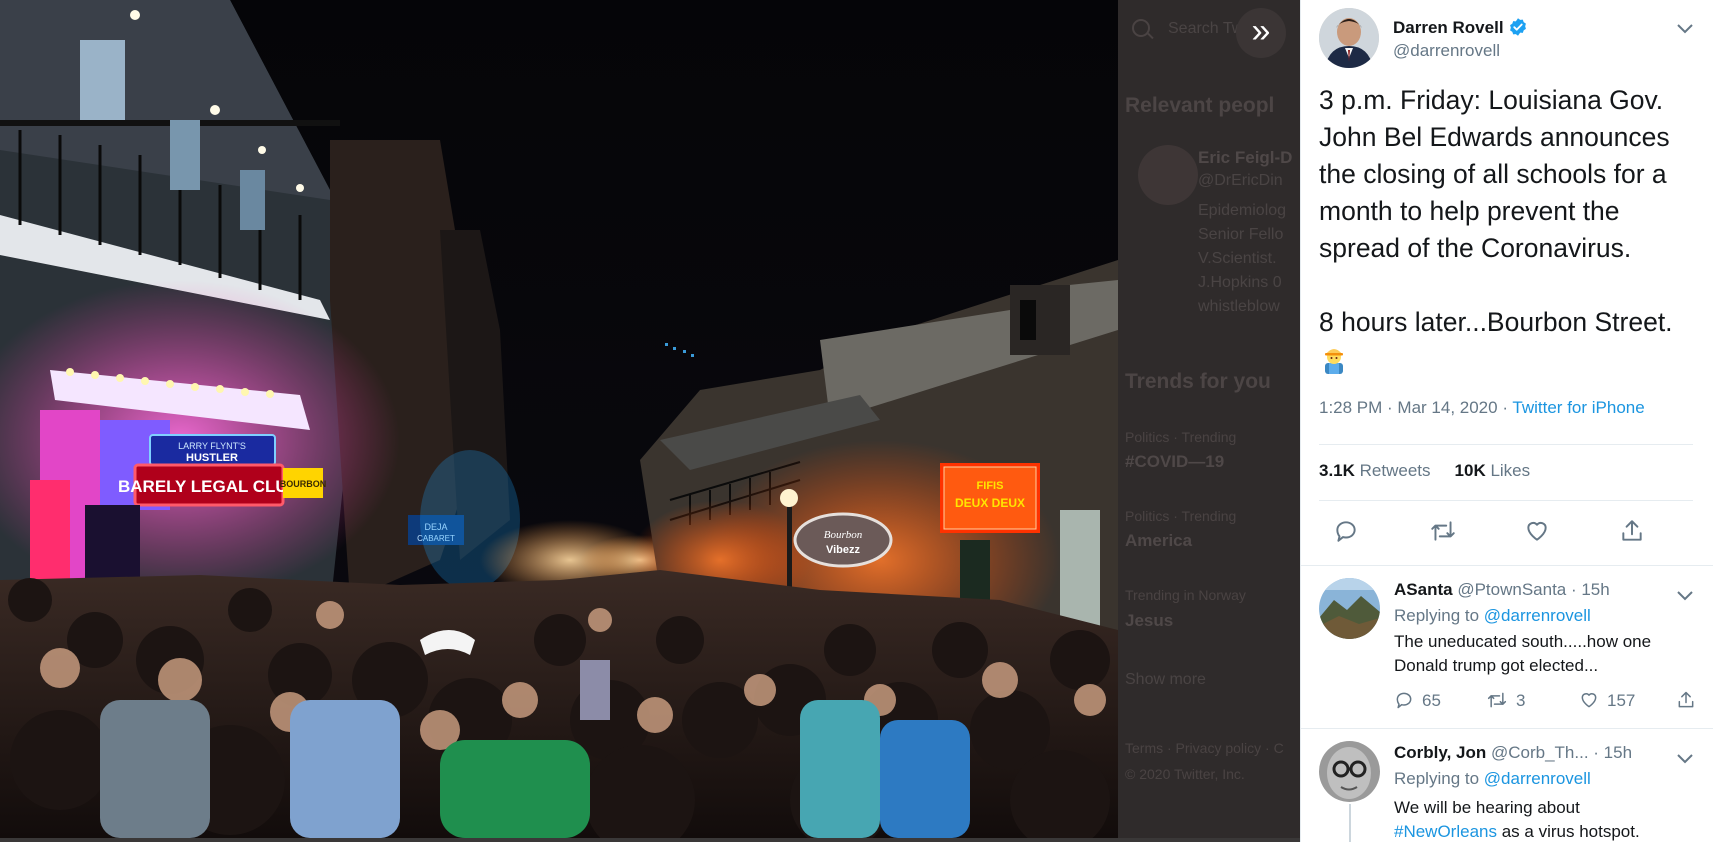 The width and height of the screenshot is (1713, 842). Describe the element at coordinates (1239, 306) in the screenshot. I see `relevant-person-bio-line: whistleblow` at that location.